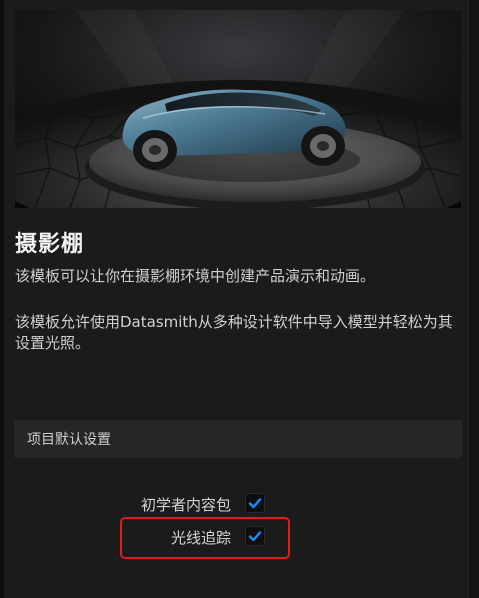 Image resolution: width=479 pixels, height=598 pixels. I want to click on checkmark-icon, so click(255, 503).